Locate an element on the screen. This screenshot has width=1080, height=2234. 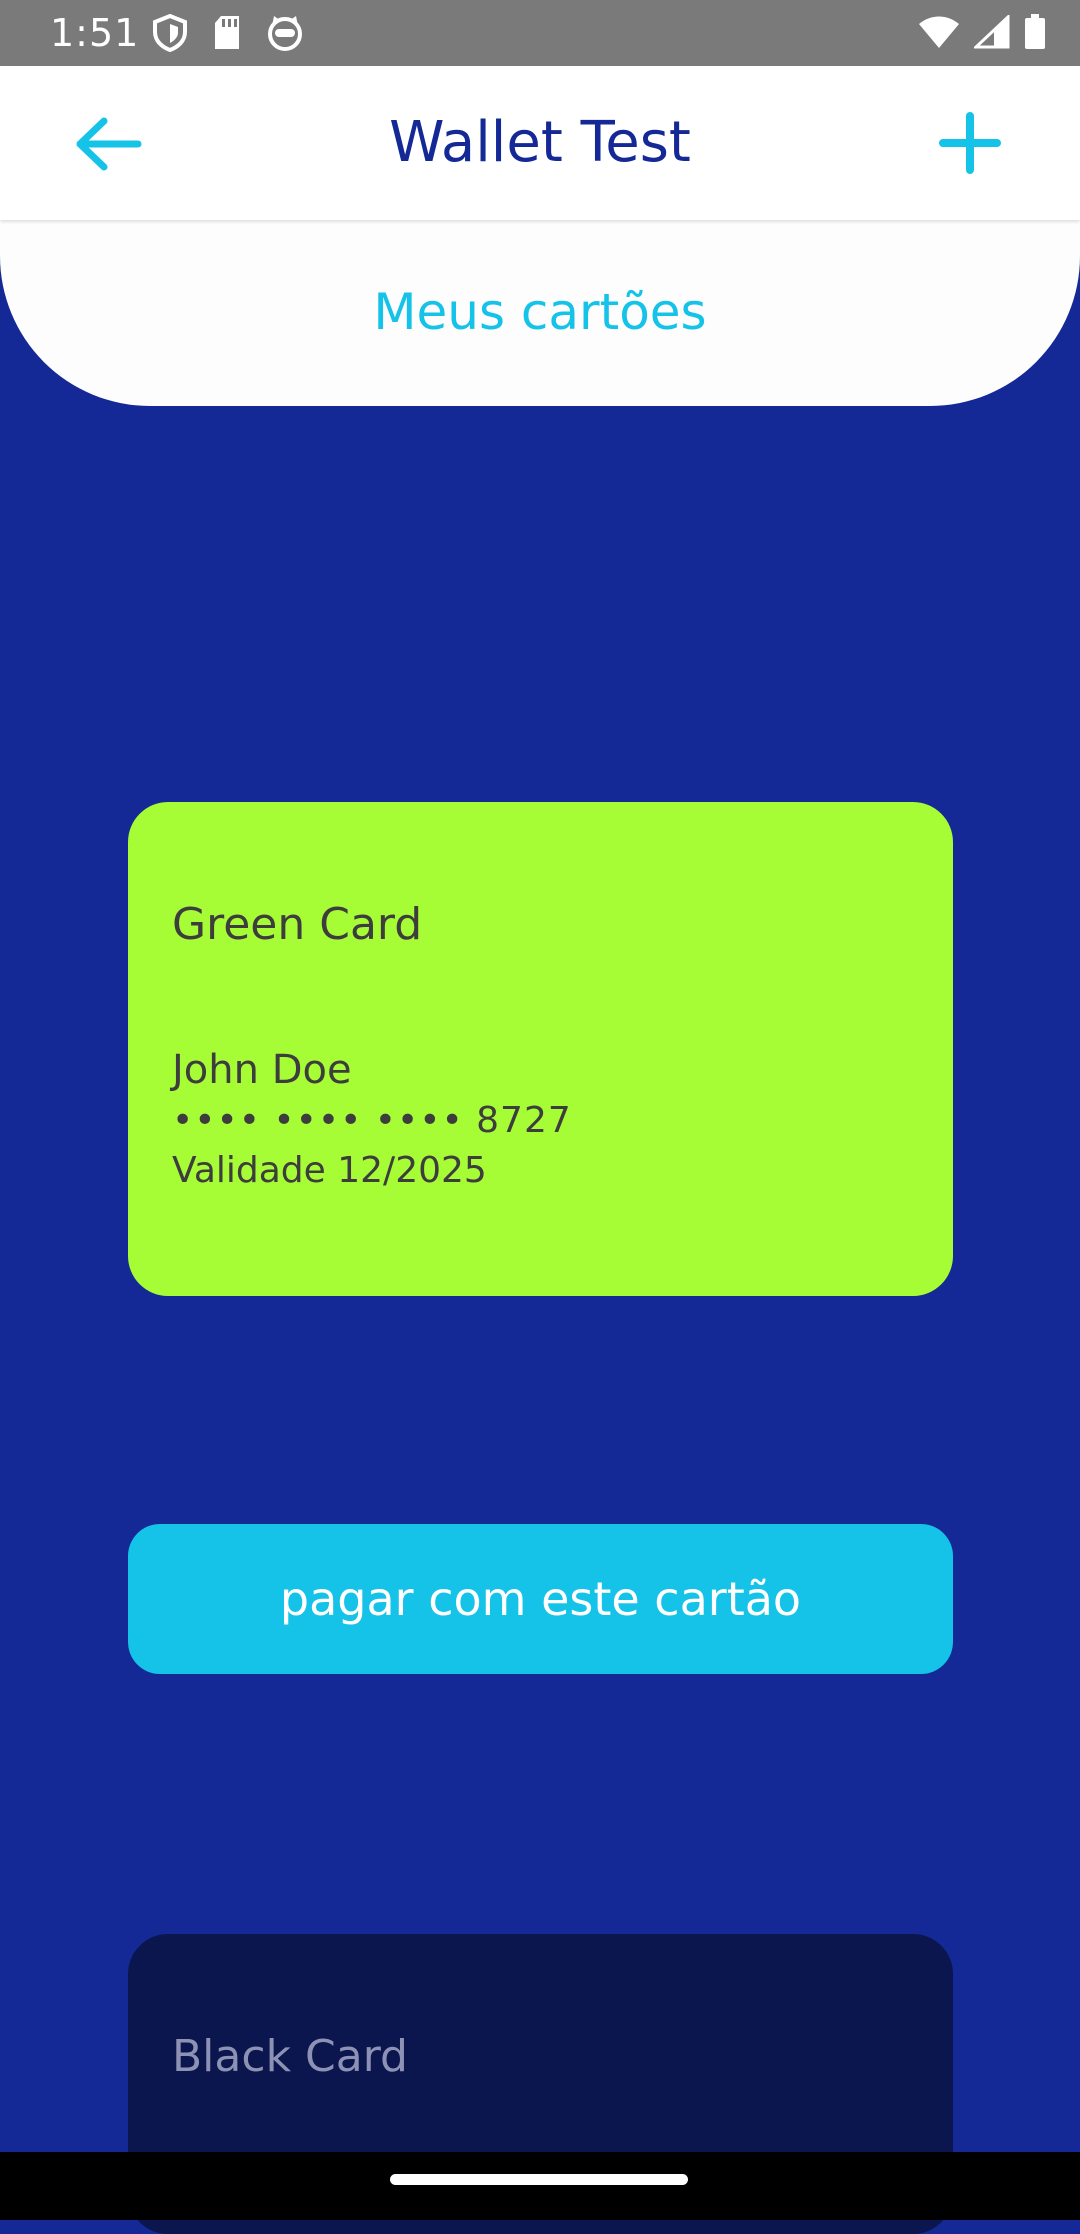
section-title: Meus cartões is located at coordinates (540, 312).